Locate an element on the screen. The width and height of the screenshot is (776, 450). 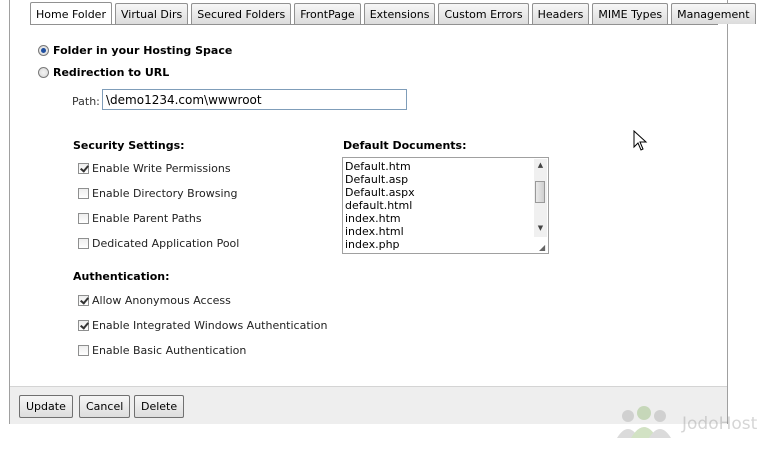
list-item: index.html is located at coordinates (446, 231).